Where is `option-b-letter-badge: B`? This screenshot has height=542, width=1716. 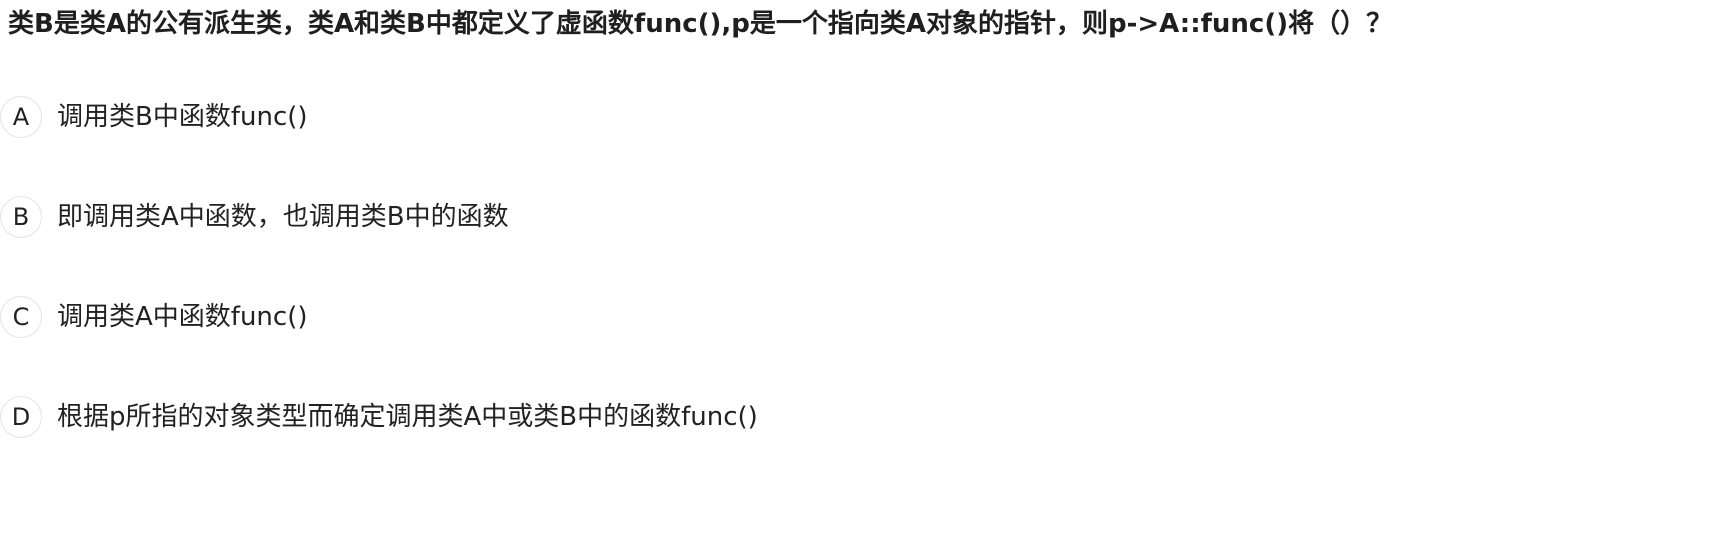
option-b-letter-badge: B is located at coordinates (21, 217).